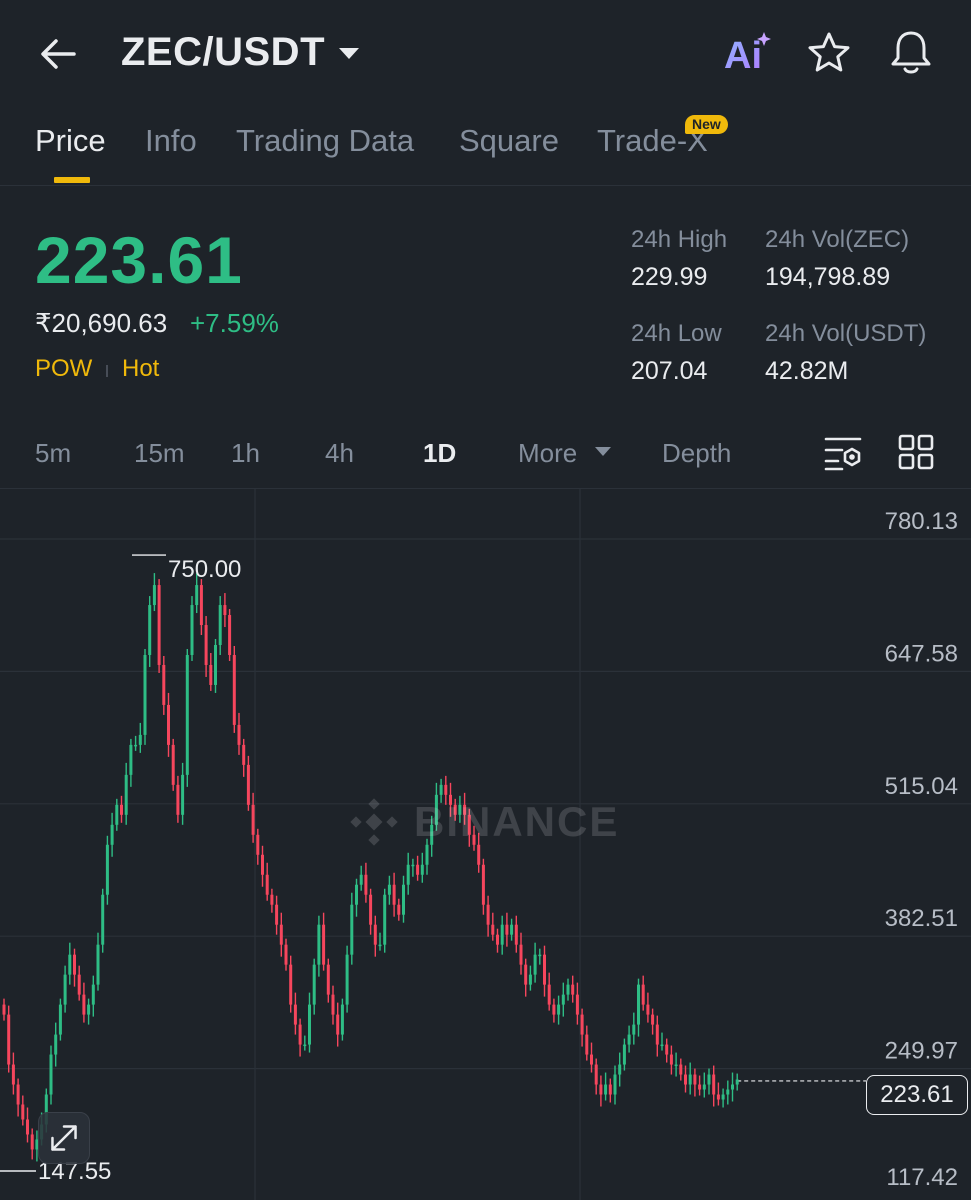  Describe the element at coordinates (70, 141) in the screenshot. I see `tab-price: Price` at that location.